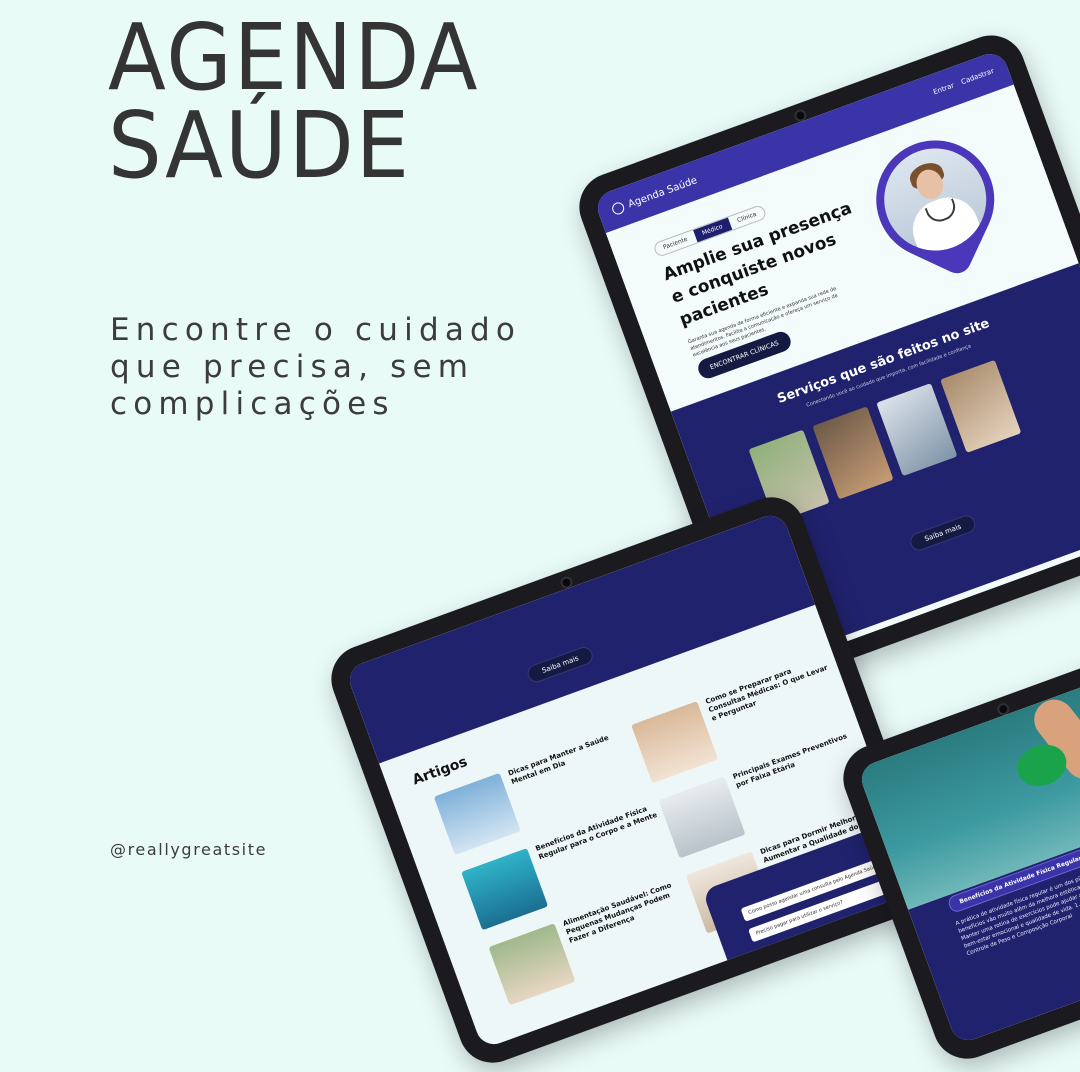 Image resolution: width=1080 pixels, height=1072 pixels. What do you see at coordinates (747, 217) in the screenshot?
I see `tab-clinica: Clínica` at bounding box center [747, 217].